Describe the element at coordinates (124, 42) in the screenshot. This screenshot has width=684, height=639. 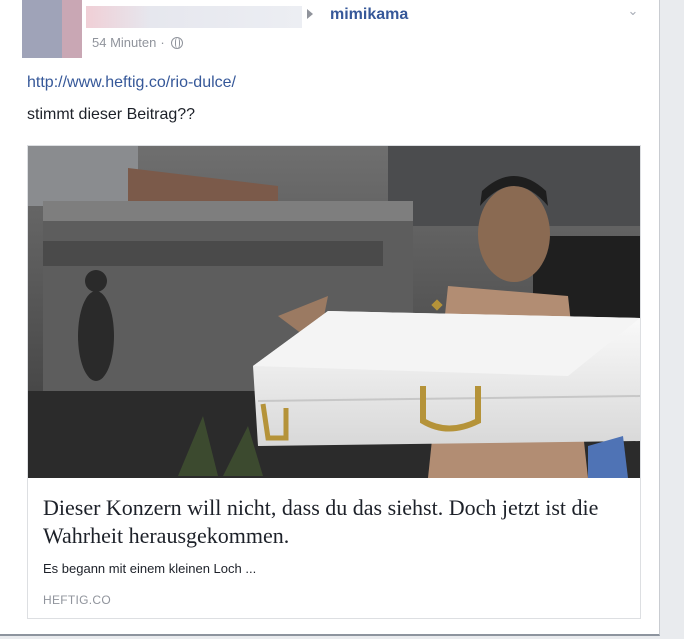
I see `timestamp: 54 Minuten` at that location.